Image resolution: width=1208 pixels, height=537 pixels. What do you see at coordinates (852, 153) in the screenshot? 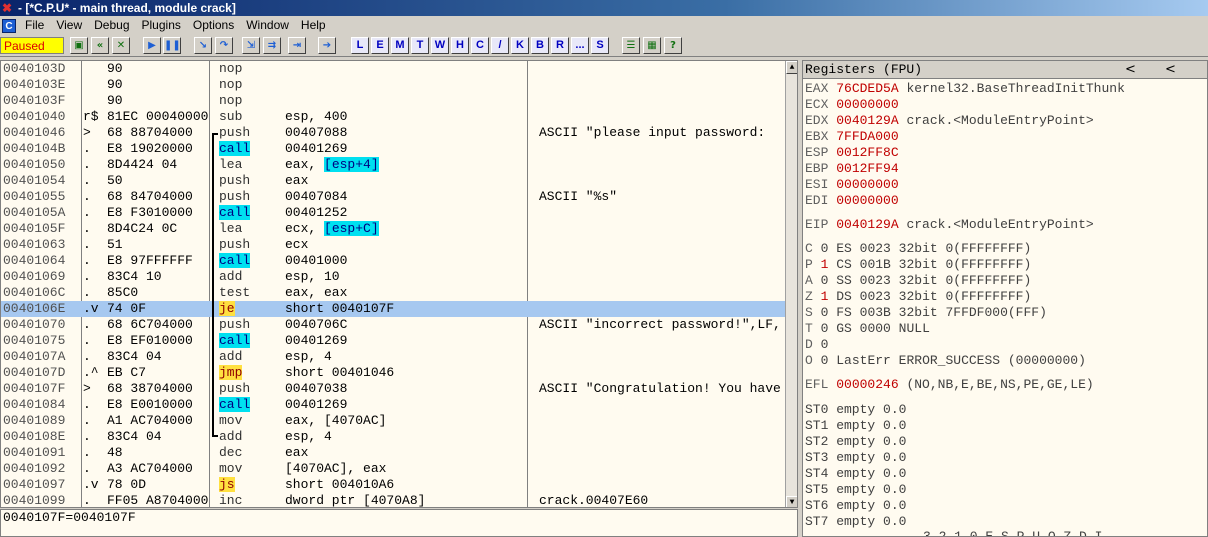
I see `register-esp: ESP 0012FF8C` at bounding box center [852, 153].